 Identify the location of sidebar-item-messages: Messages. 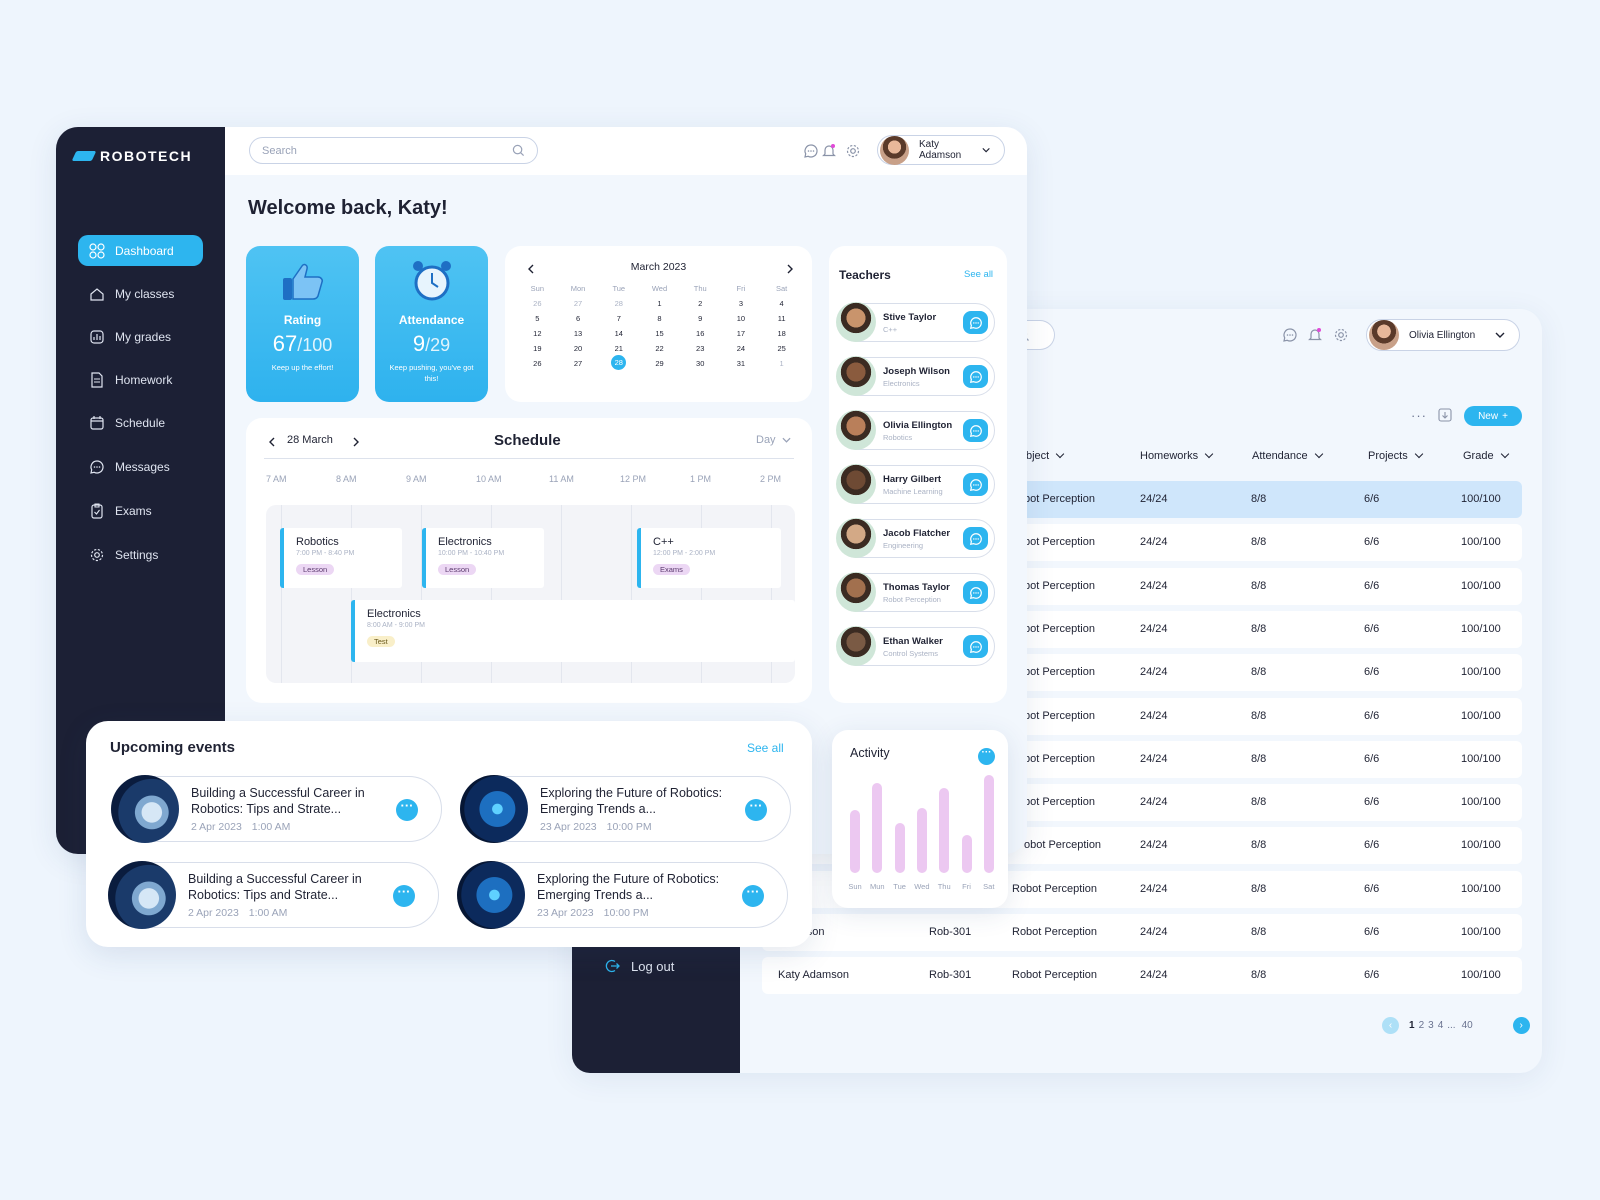
(140, 466).